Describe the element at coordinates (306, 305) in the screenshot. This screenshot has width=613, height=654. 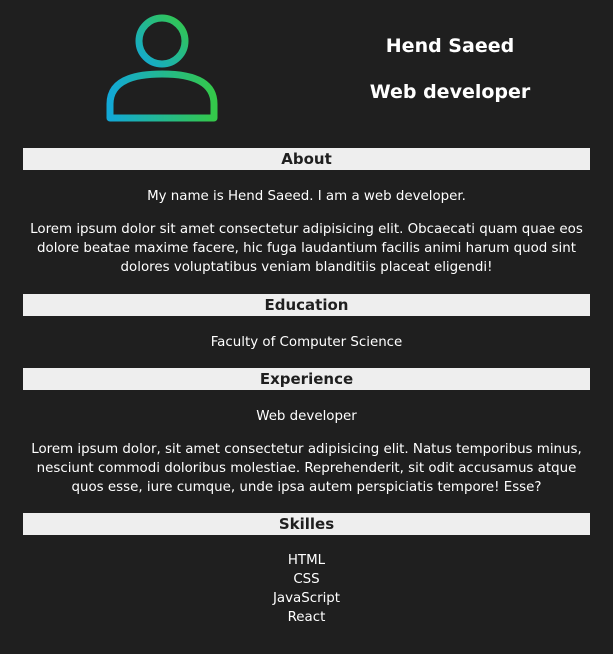
I see `education-heading: Education` at that location.